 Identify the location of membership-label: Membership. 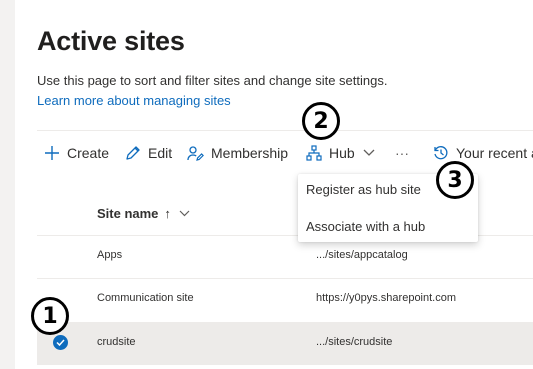
(250, 153).